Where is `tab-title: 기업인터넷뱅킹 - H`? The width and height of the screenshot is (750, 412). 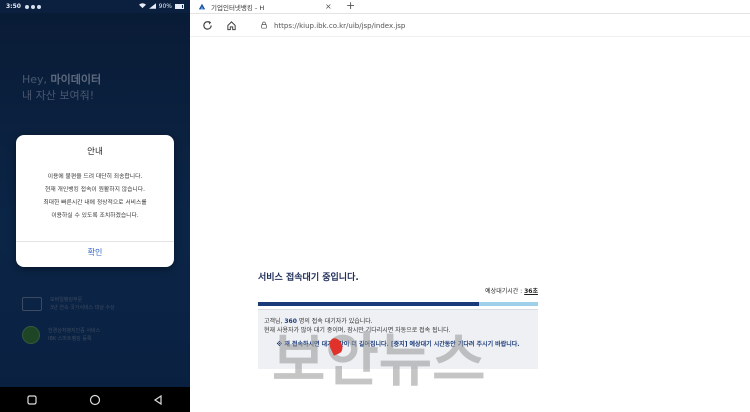
tab-title: 기업인터넷뱅킹 - H is located at coordinates (238, 8).